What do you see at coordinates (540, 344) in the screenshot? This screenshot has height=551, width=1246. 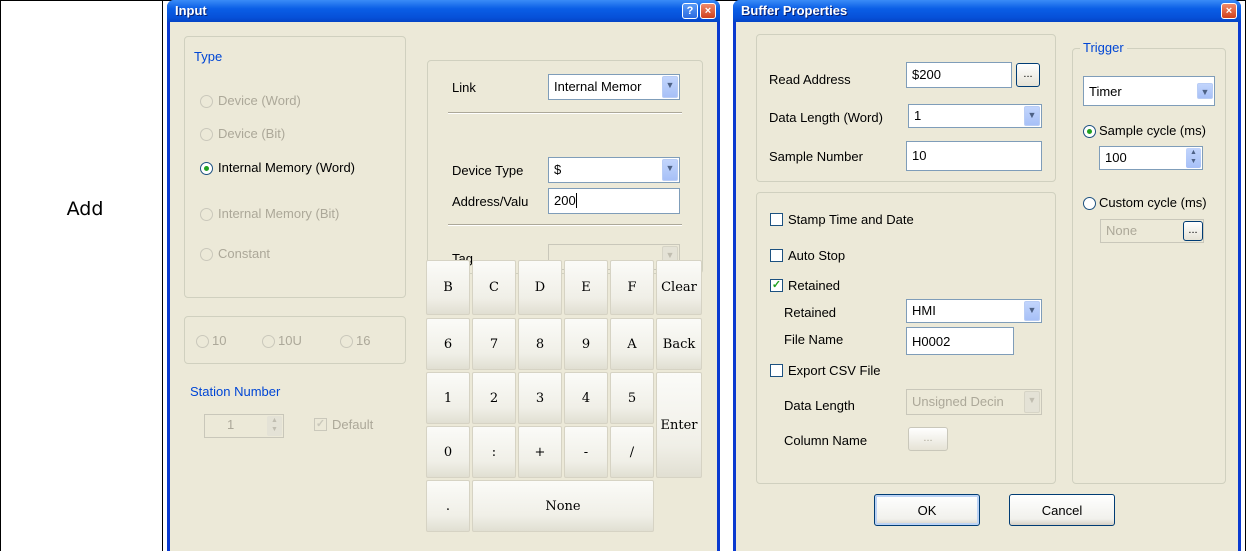 I see `key-8: 8` at bounding box center [540, 344].